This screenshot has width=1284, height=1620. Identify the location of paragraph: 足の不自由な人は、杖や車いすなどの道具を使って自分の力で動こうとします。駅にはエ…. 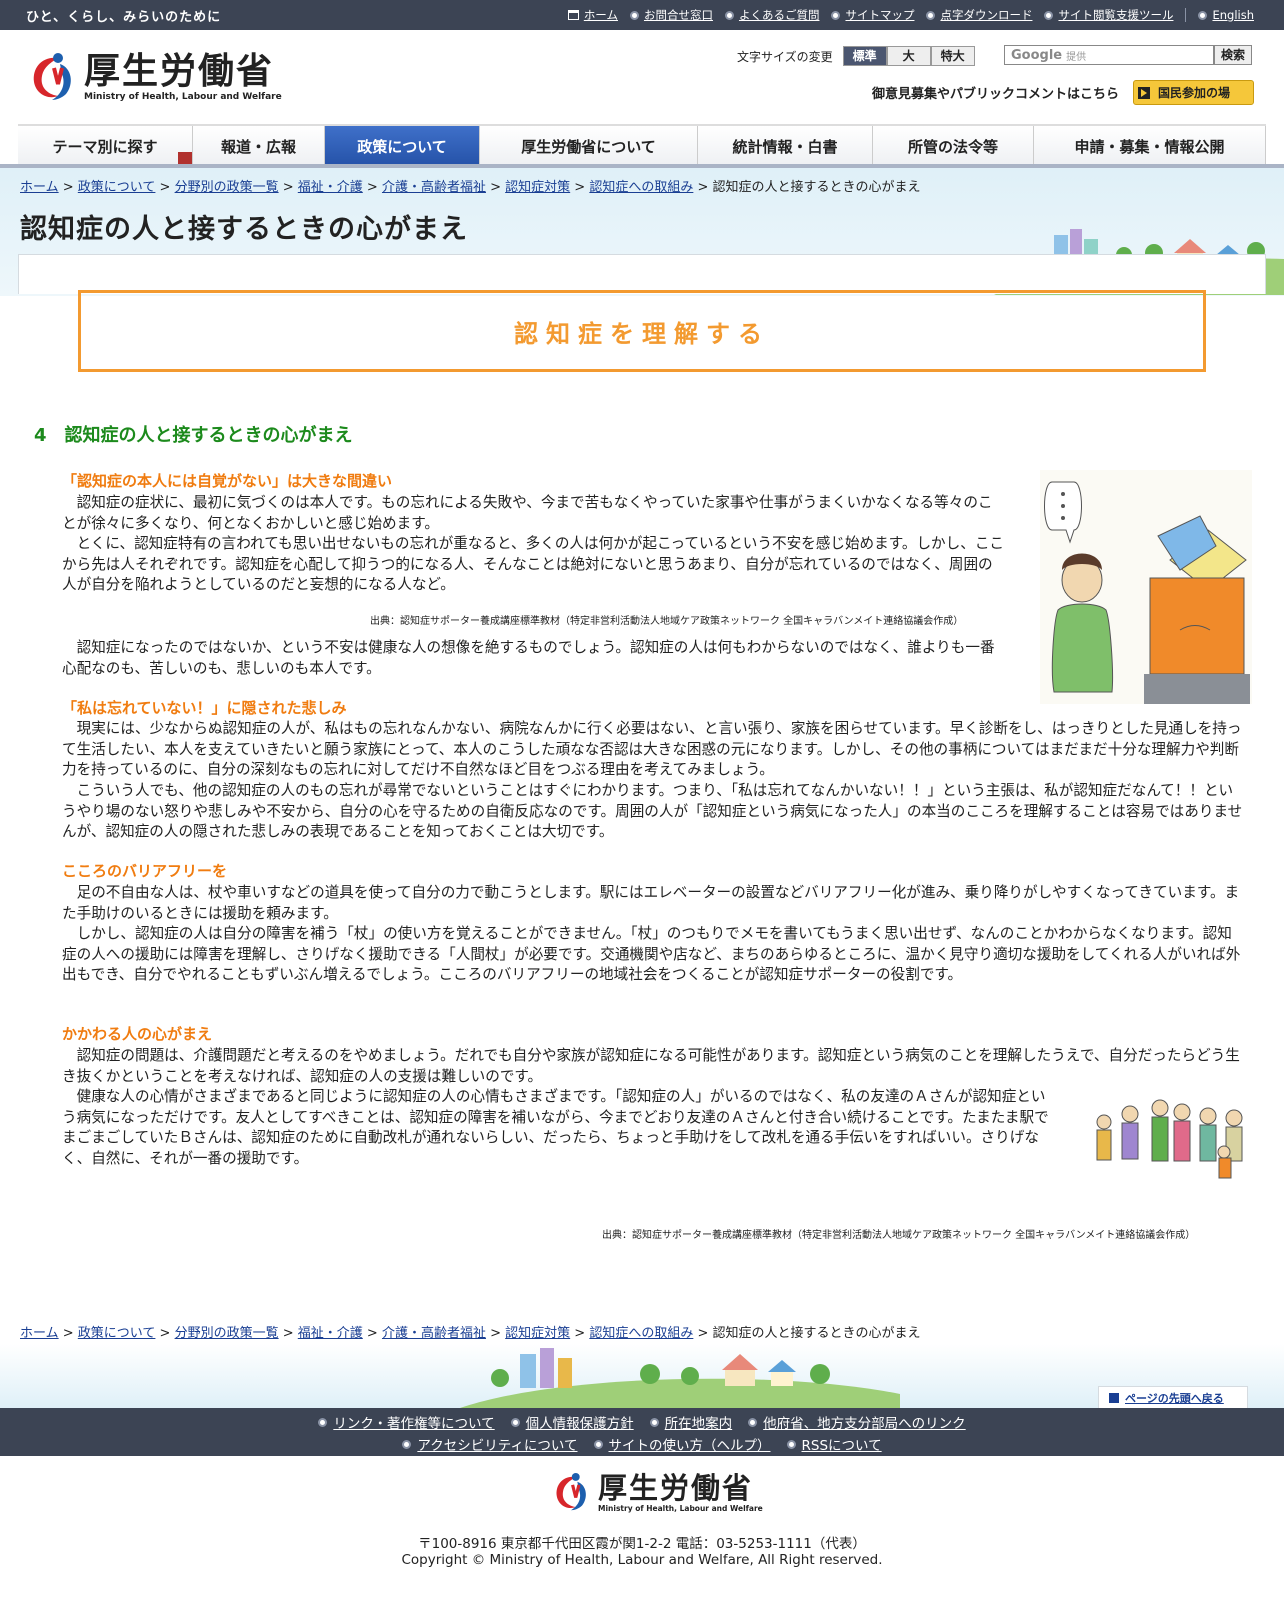
(651, 903).